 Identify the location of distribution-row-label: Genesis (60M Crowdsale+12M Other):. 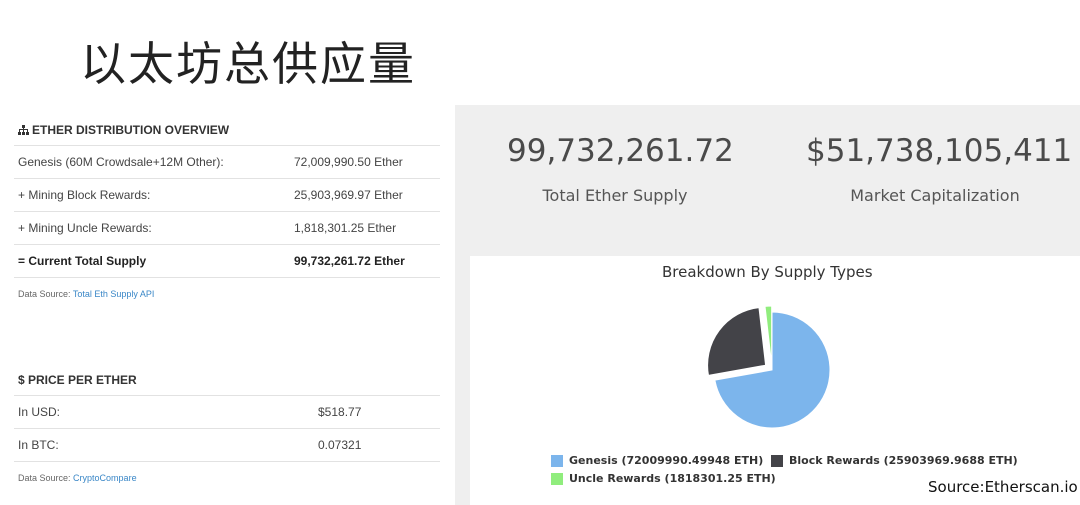
(121, 162).